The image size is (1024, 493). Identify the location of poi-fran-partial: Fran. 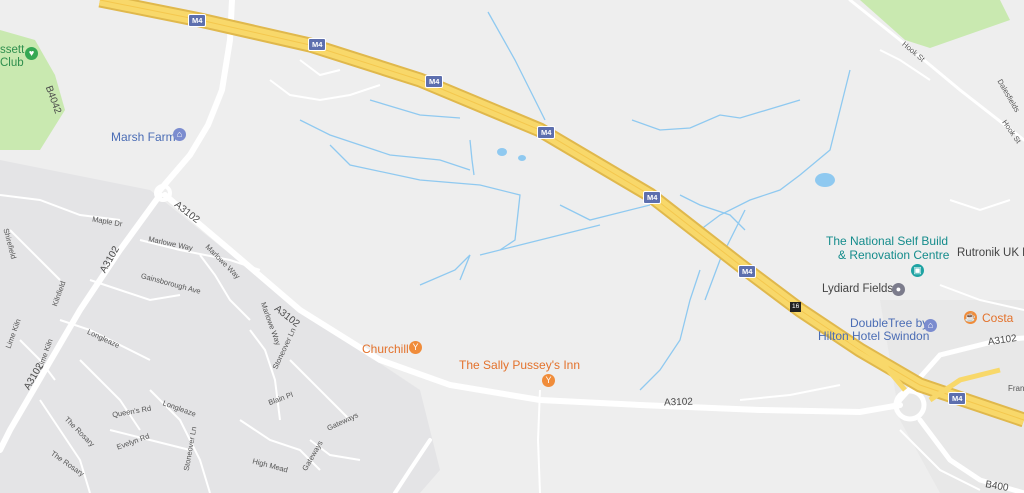
(1016, 388).